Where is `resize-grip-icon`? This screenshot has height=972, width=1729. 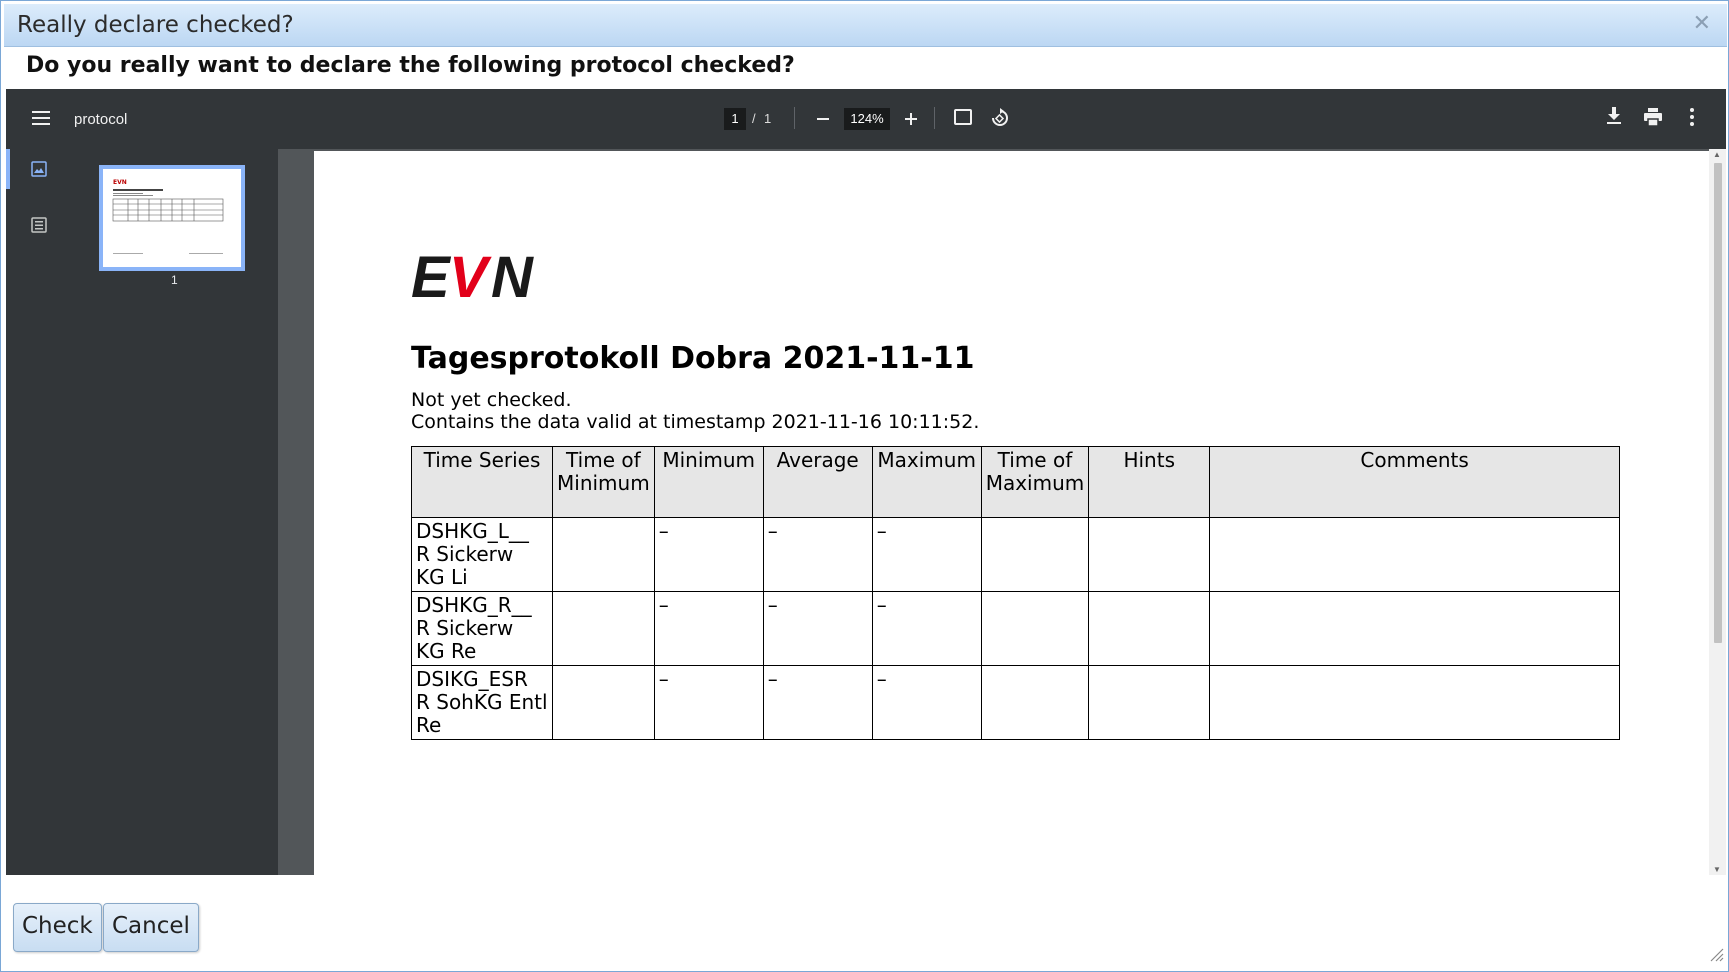
resize-grip-icon is located at coordinates (1715, 955).